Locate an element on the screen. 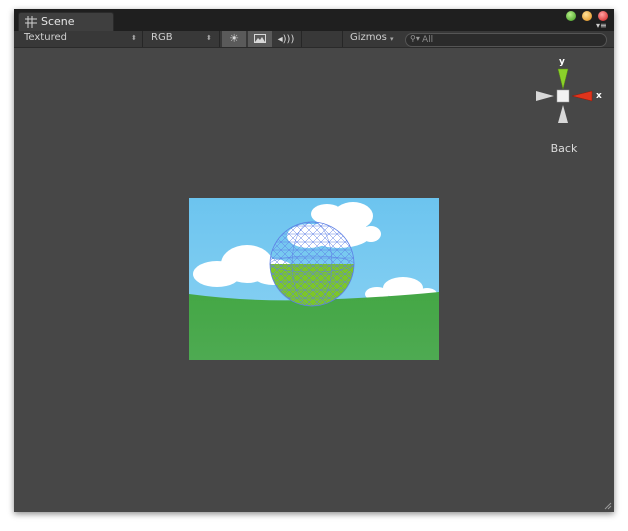 This screenshot has width=628, height=531. audio-toggle: ◂))) is located at coordinates (286, 39).